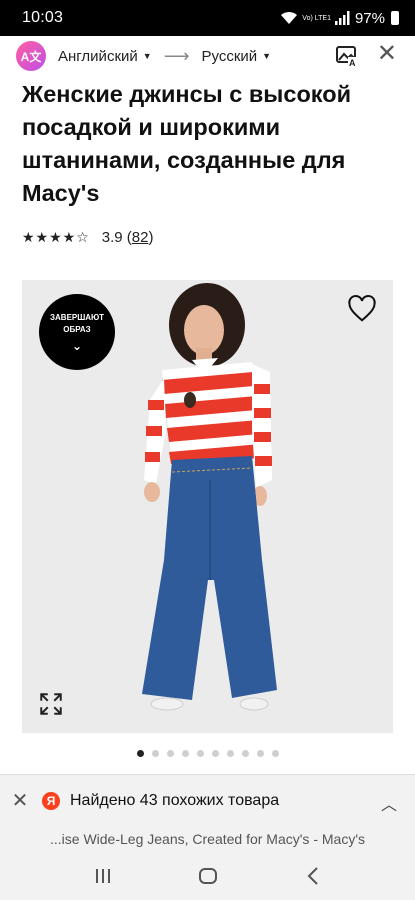  I want to click on translate-bar: A文 Английский ▼ ⟶ Русский ▼ A ✕, so click(207, 56).